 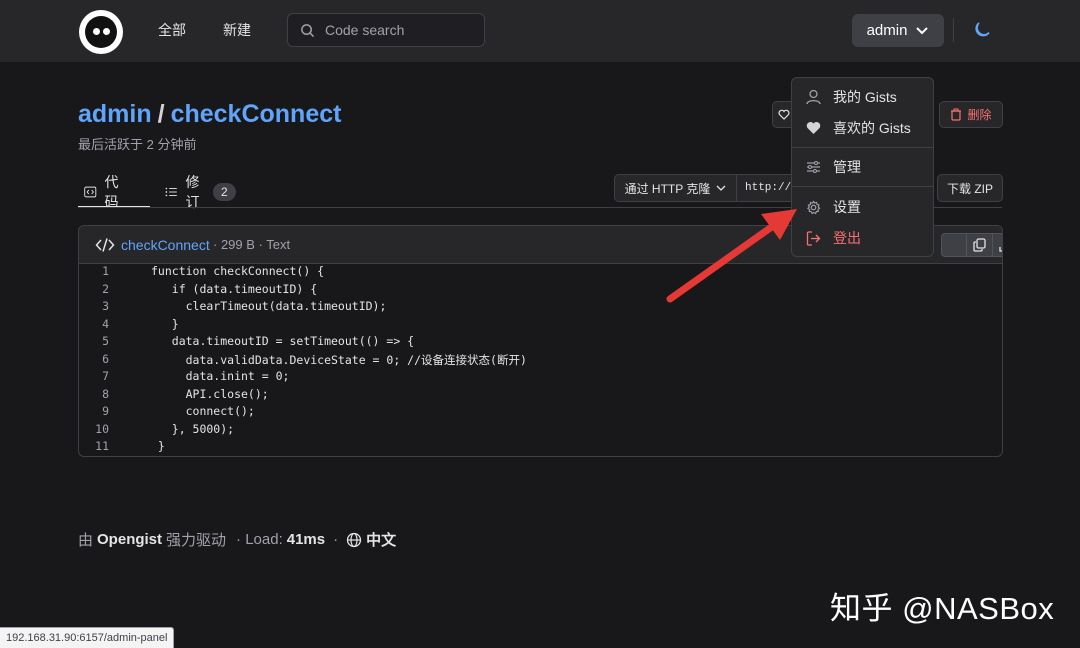 What do you see at coordinates (105, 411) in the screenshot?
I see `line-number: 9` at bounding box center [105, 411].